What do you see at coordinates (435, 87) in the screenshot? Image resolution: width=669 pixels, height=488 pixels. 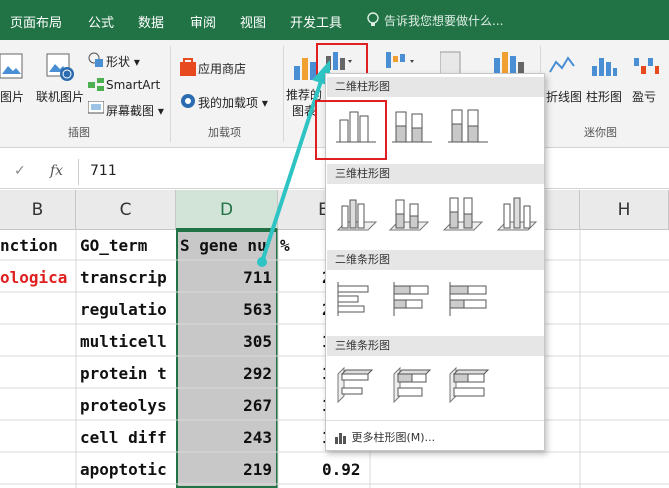 I see `section-2d-column: 二维柱形图` at bounding box center [435, 87].